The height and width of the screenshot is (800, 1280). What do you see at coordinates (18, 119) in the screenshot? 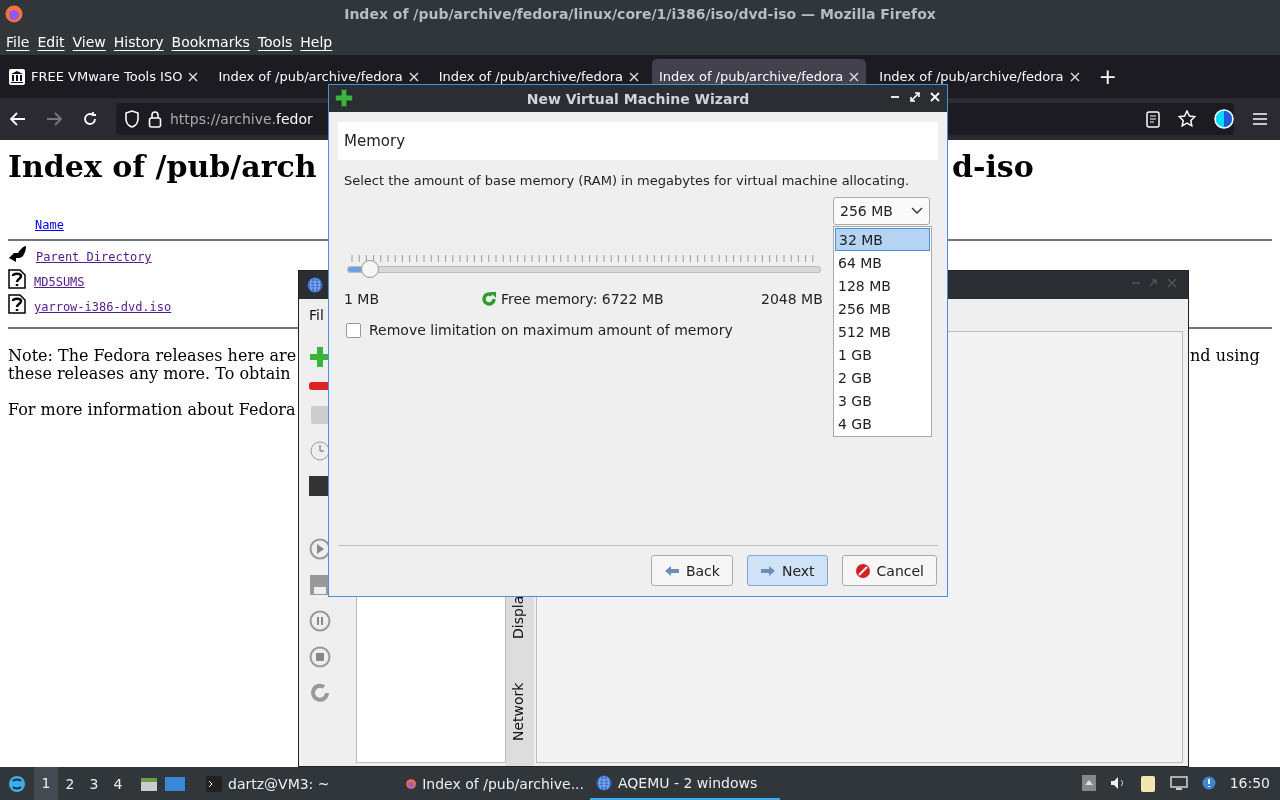
I see `back-icon` at bounding box center [18, 119].